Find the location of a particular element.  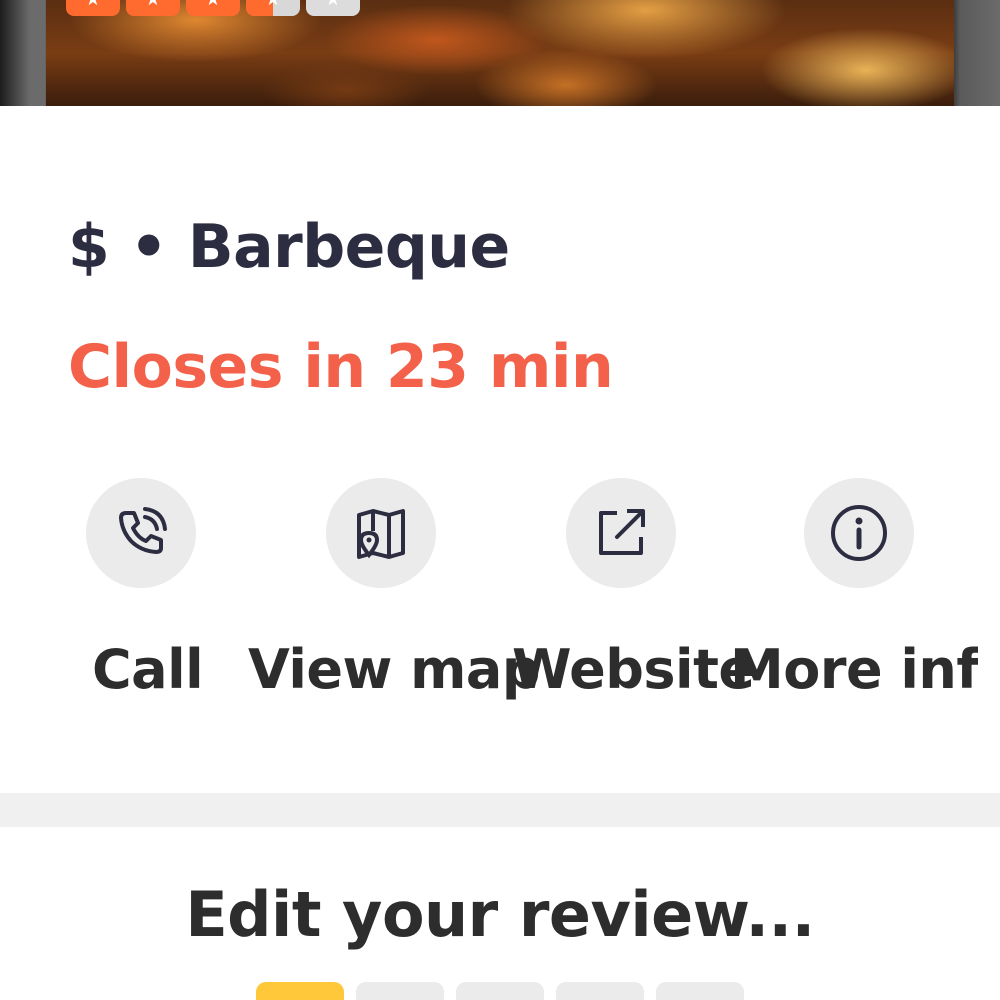

hero-star-rating: ★ ★ ★ ★ ★ is located at coordinates (213, 8).